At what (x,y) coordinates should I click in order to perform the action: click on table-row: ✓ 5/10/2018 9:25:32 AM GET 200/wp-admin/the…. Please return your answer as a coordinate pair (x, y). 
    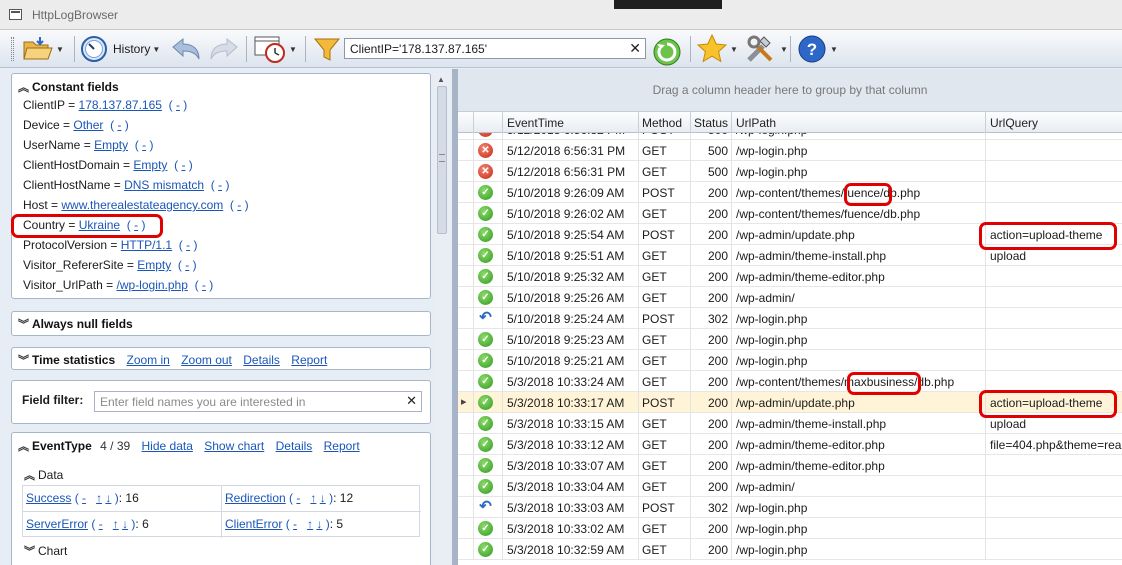
    Looking at the image, I should click on (790, 276).